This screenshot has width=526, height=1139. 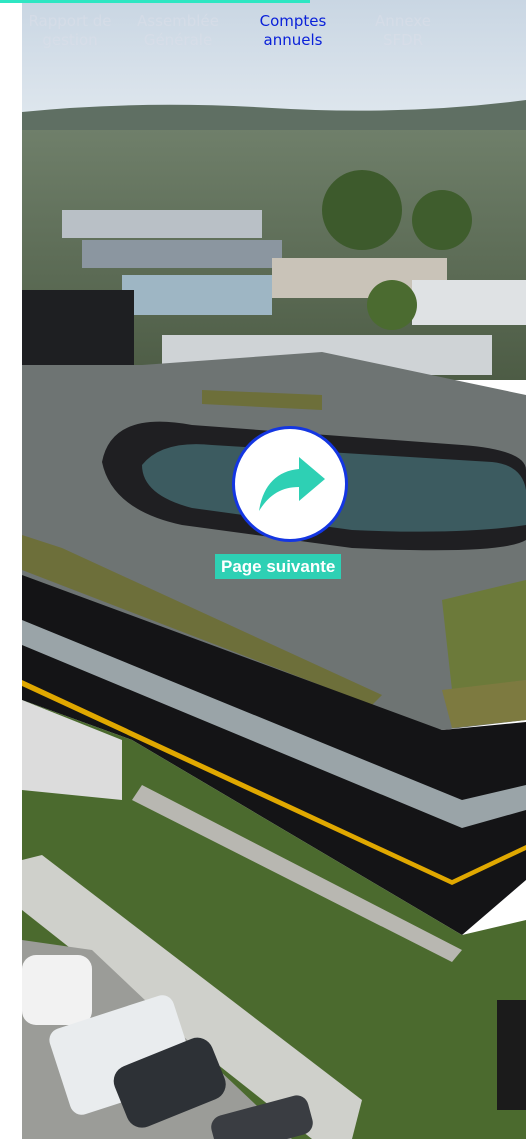 I want to click on tab-label-line2: gestion, so click(x=70, y=40).